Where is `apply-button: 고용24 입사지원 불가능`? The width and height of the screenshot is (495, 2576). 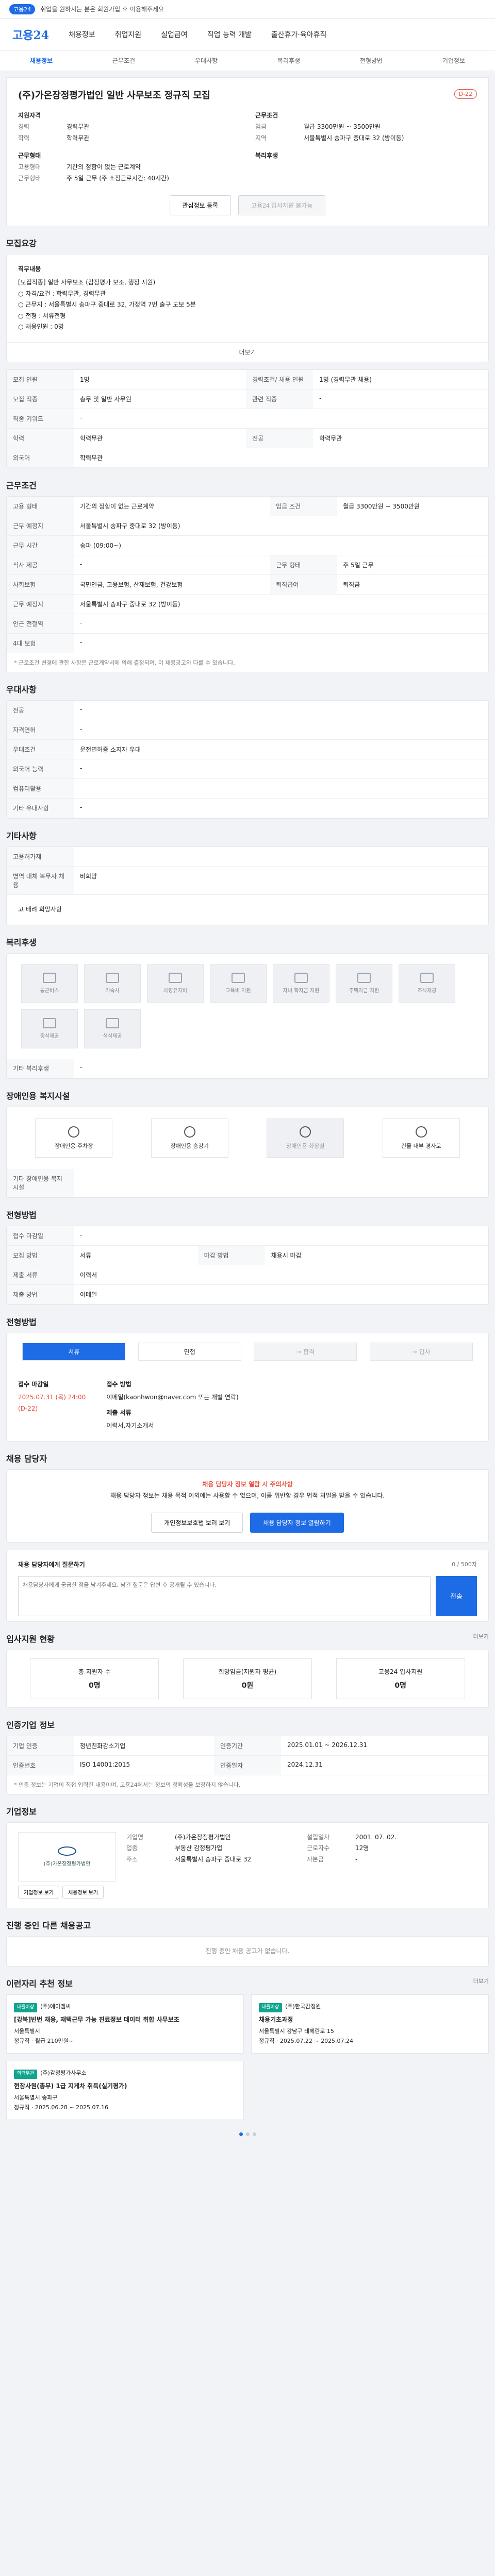 apply-button: 고용24 입사지원 불가능 is located at coordinates (282, 205).